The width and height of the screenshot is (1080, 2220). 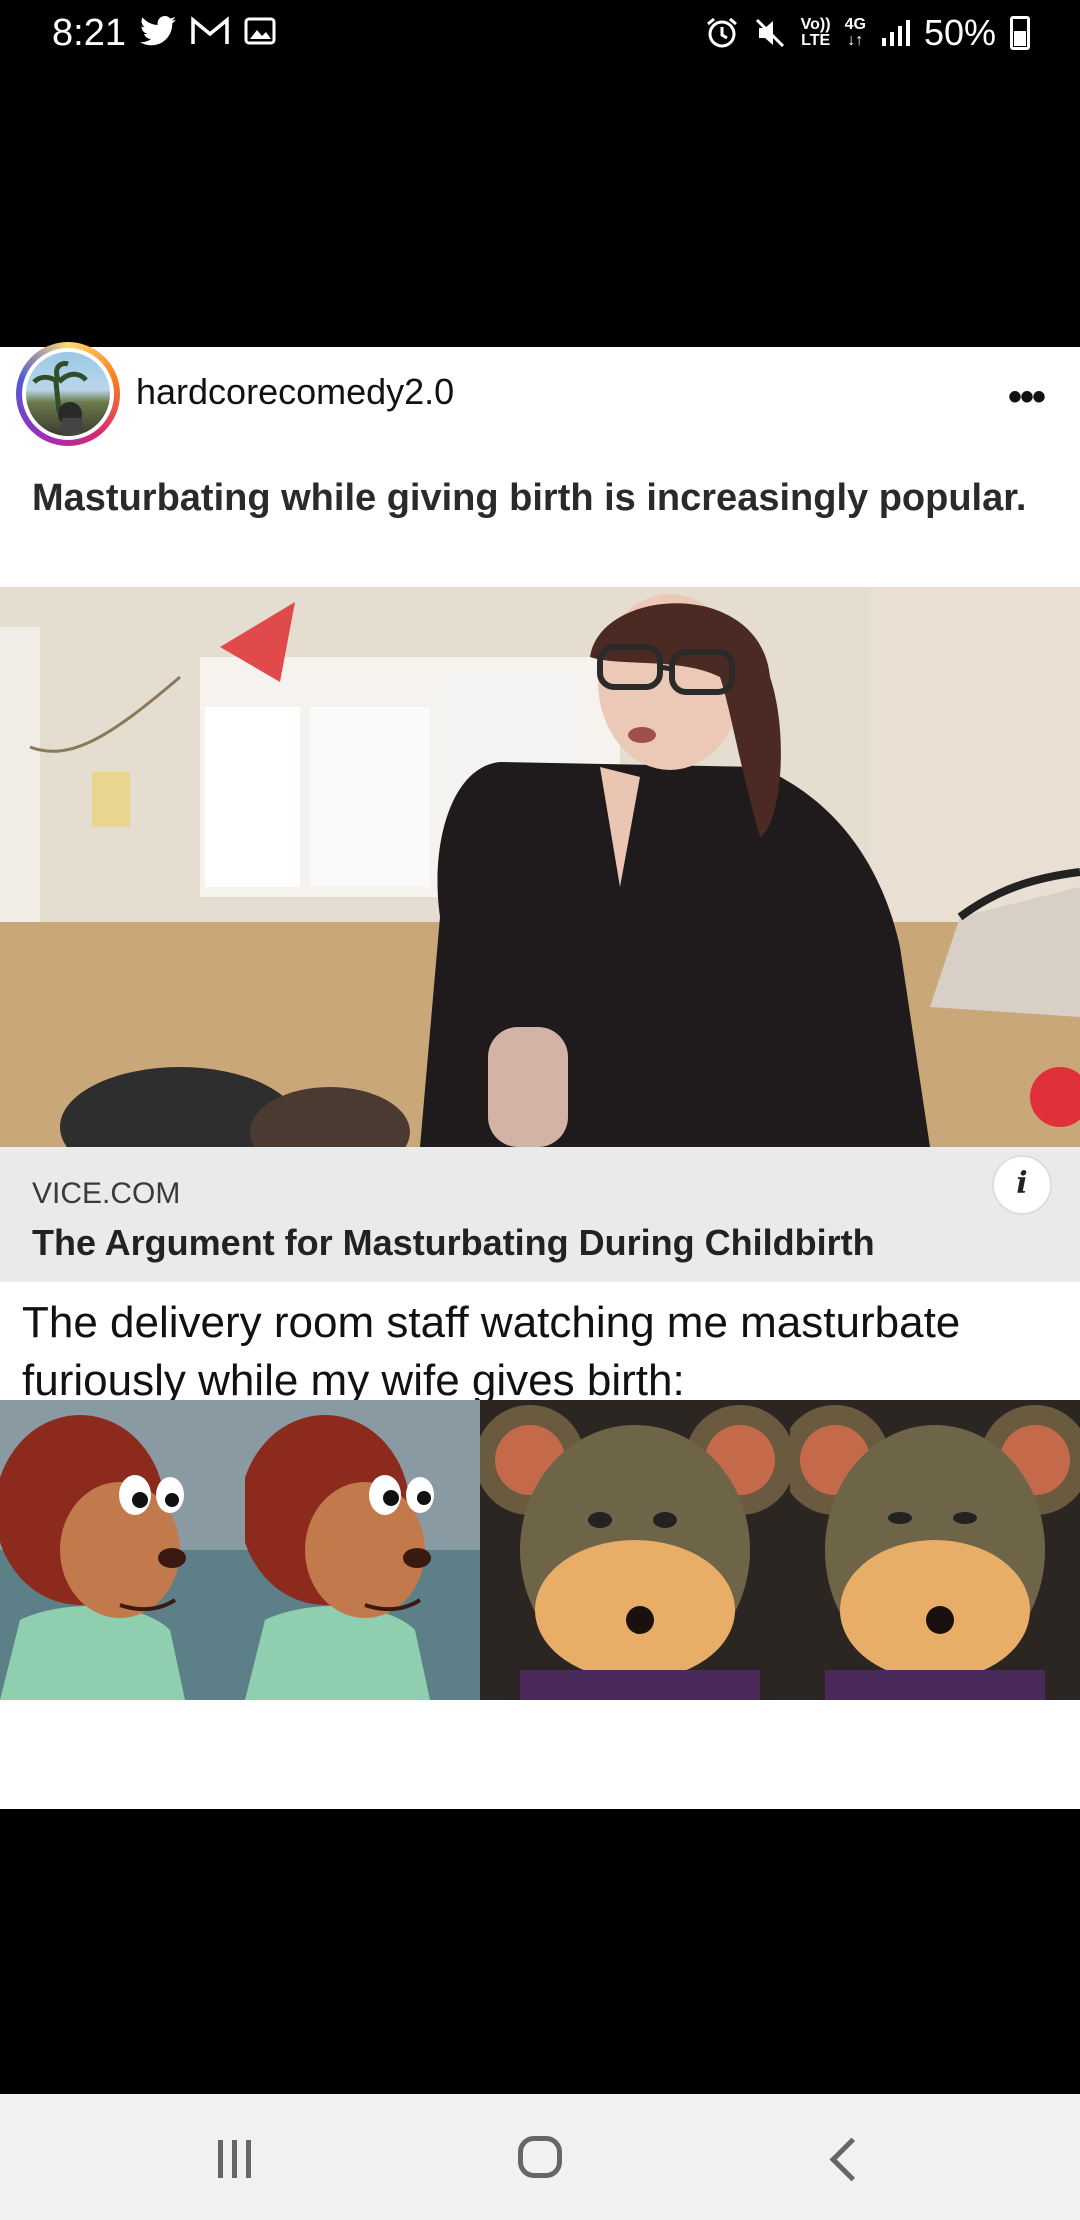 What do you see at coordinates (1027, 397) in the screenshot?
I see `more-options-icon: •••` at bounding box center [1027, 397].